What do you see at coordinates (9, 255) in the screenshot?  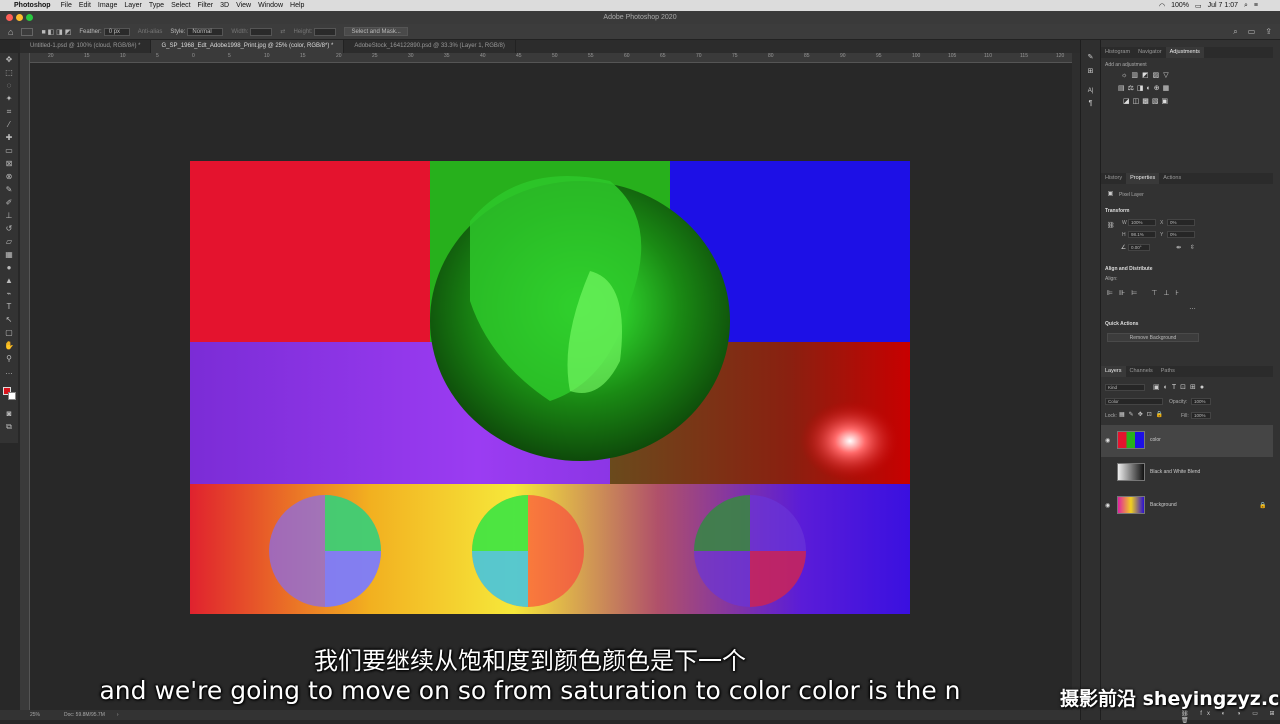 I see `gradient-tool-icon: ▦` at bounding box center [9, 255].